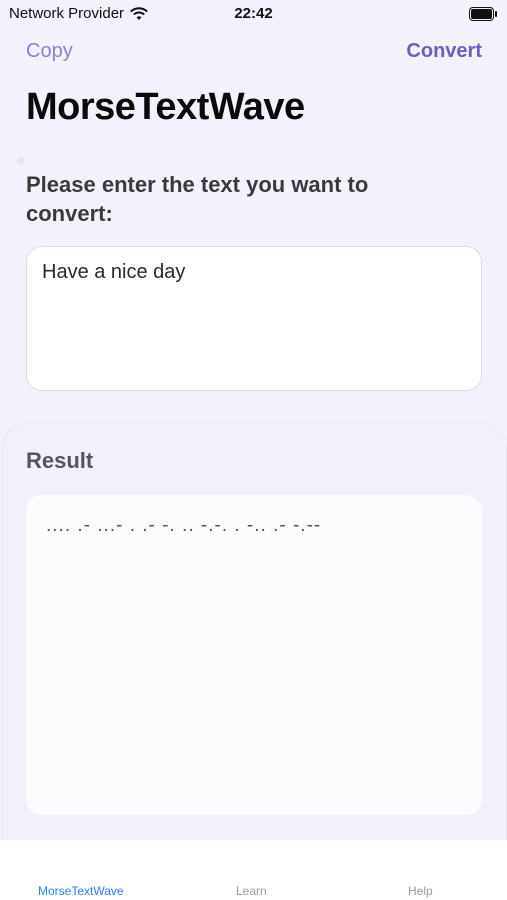  I want to click on battery-icon, so click(483, 14).